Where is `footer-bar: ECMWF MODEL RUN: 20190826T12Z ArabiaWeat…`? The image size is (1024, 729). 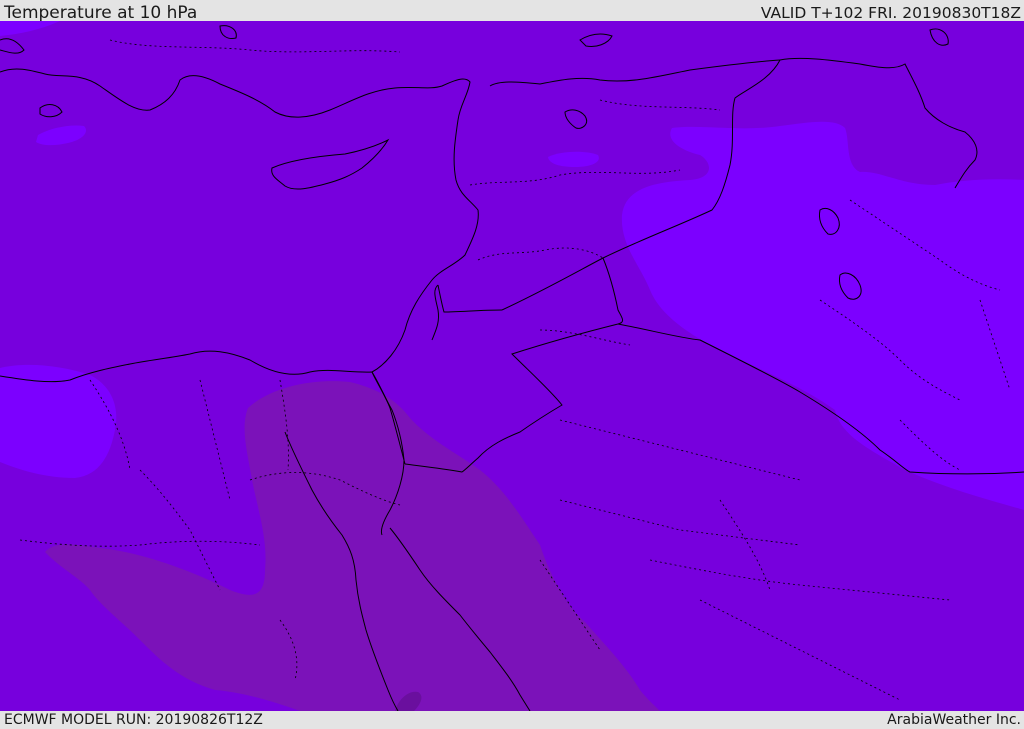 footer-bar: ECMWF MODEL RUN: 20190826T12Z ArabiaWeat… is located at coordinates (512, 720).